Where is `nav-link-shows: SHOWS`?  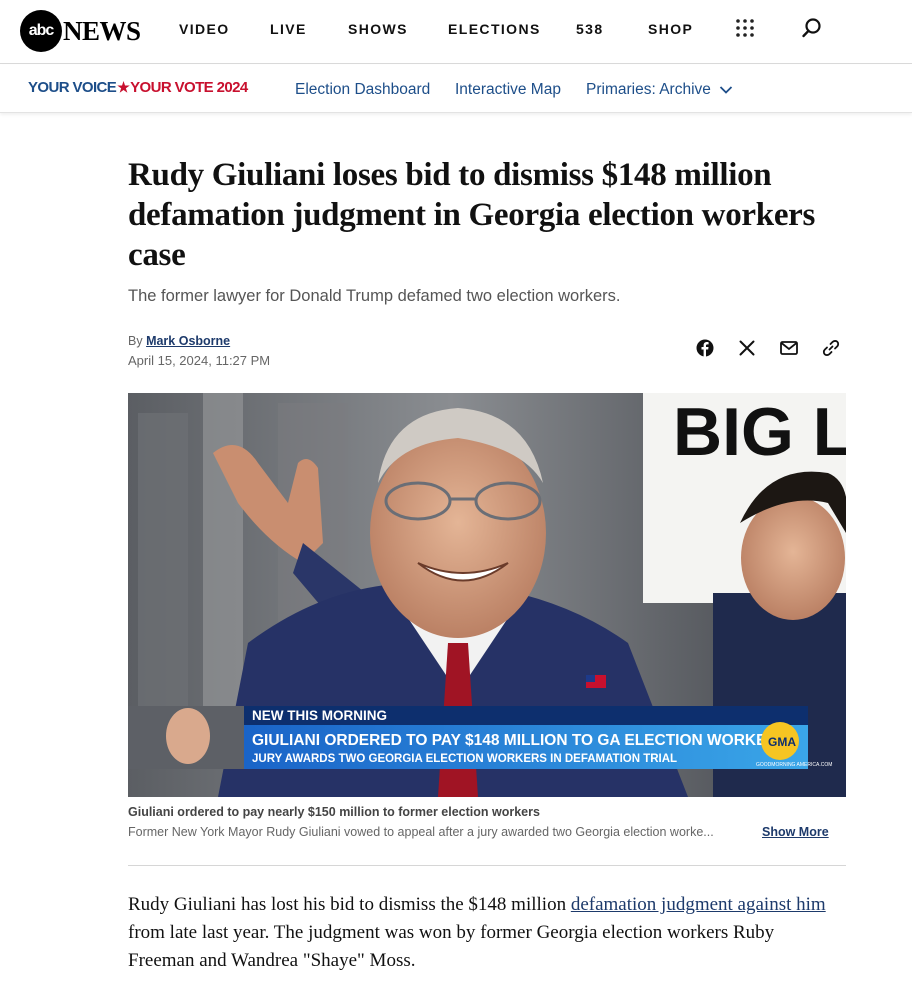 nav-link-shows: SHOWS is located at coordinates (378, 29).